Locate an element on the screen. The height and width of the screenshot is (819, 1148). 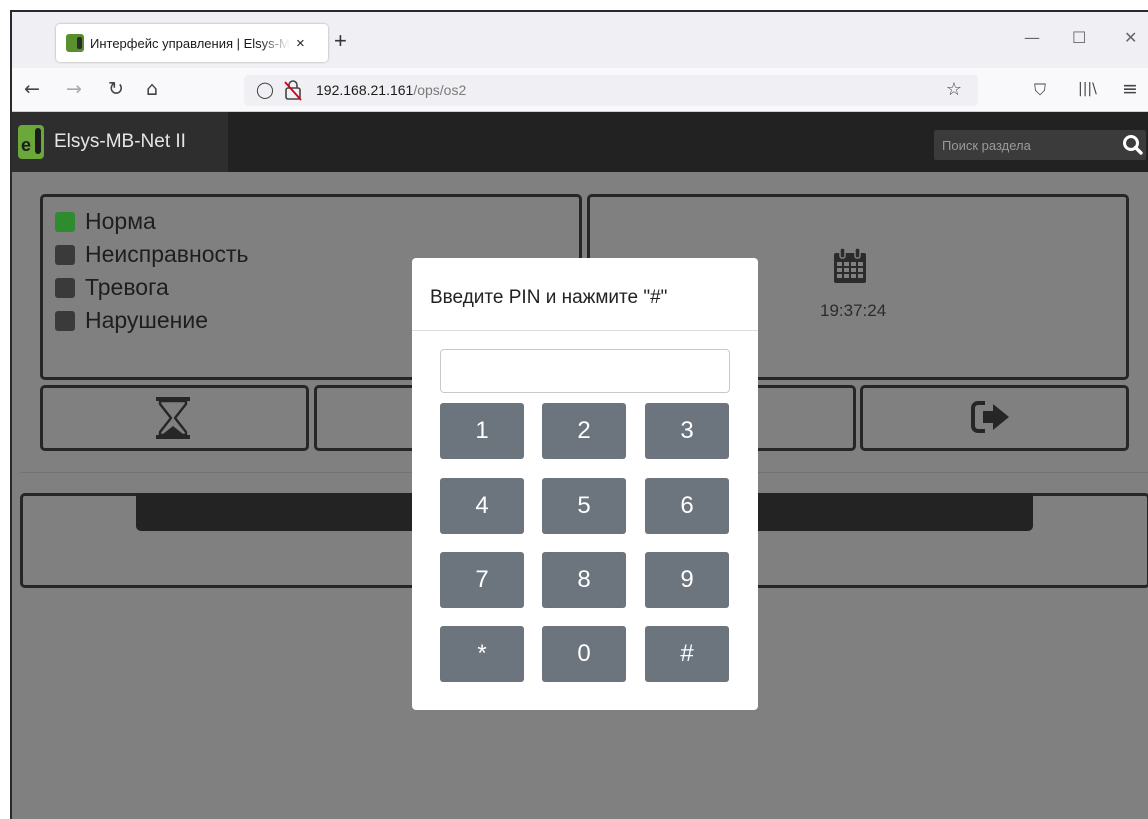
tracking-shield-icon: ◯ is located at coordinates (265, 89).